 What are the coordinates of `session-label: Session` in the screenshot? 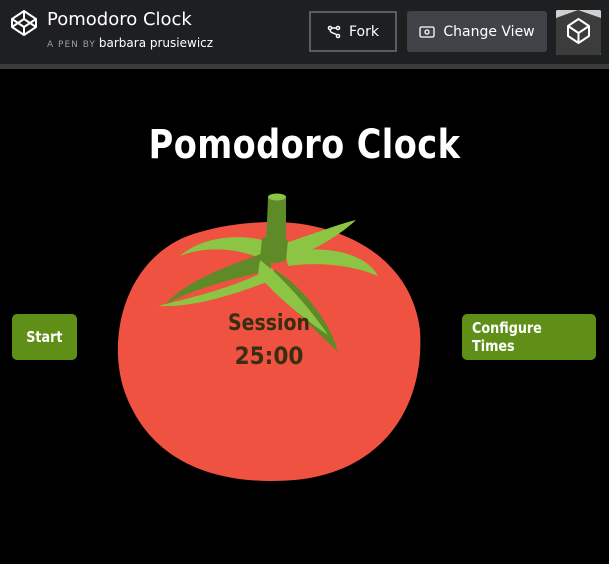 It's located at (269, 323).